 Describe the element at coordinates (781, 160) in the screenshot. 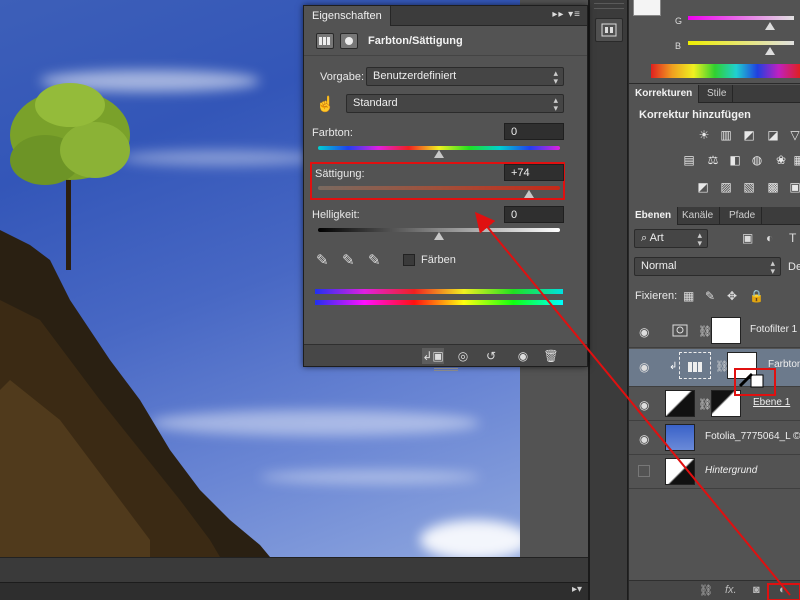

I see `channel-mixer-icon: ❀` at that location.